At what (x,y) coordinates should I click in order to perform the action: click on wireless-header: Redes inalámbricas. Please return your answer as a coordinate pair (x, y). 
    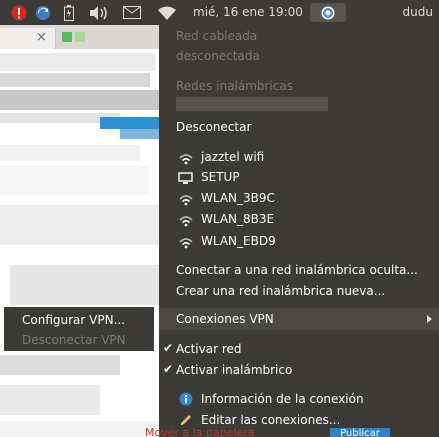
    Looking at the image, I should click on (235, 86).